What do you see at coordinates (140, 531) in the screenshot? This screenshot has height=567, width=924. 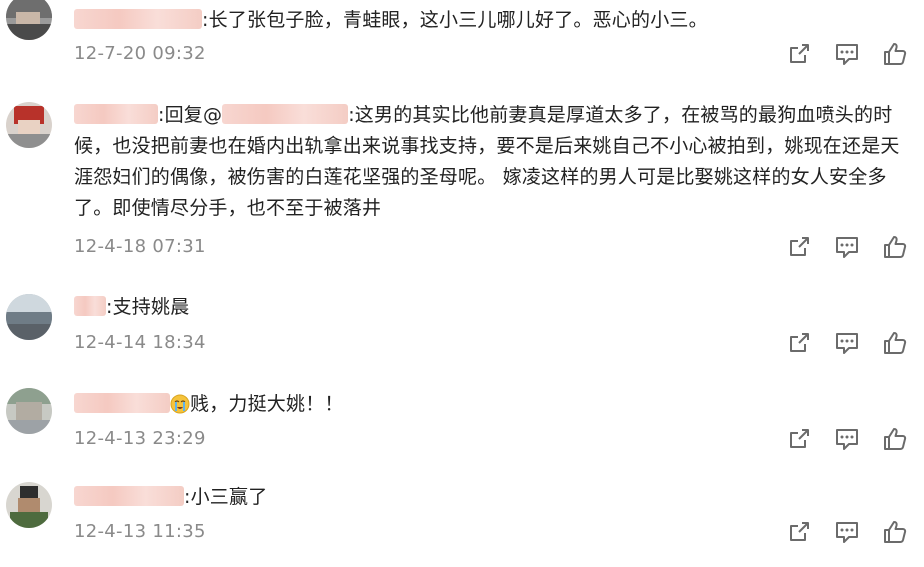 I see `timestamp: 12-4-13 11:35` at bounding box center [140, 531].